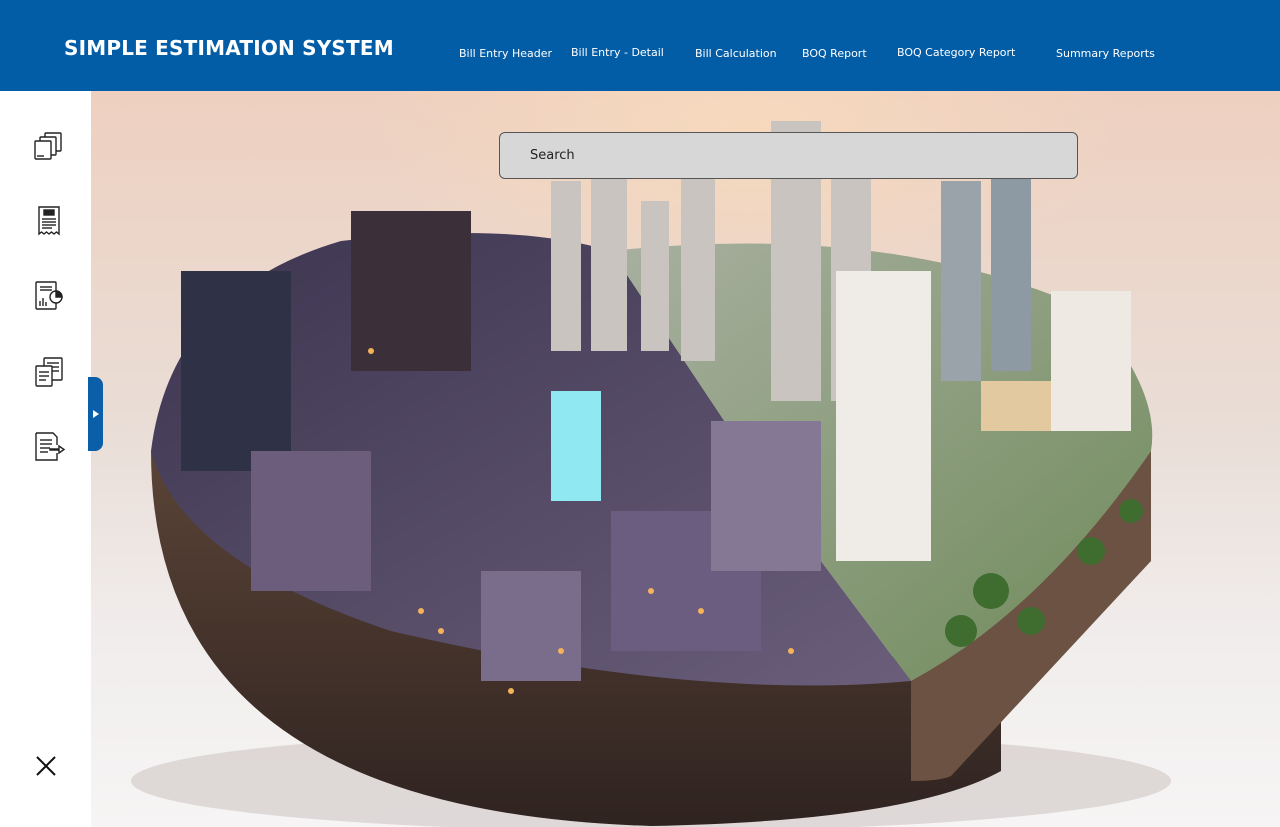 The width and height of the screenshot is (1280, 827). I want to click on sidebar-item-documents, so click(49, 146).